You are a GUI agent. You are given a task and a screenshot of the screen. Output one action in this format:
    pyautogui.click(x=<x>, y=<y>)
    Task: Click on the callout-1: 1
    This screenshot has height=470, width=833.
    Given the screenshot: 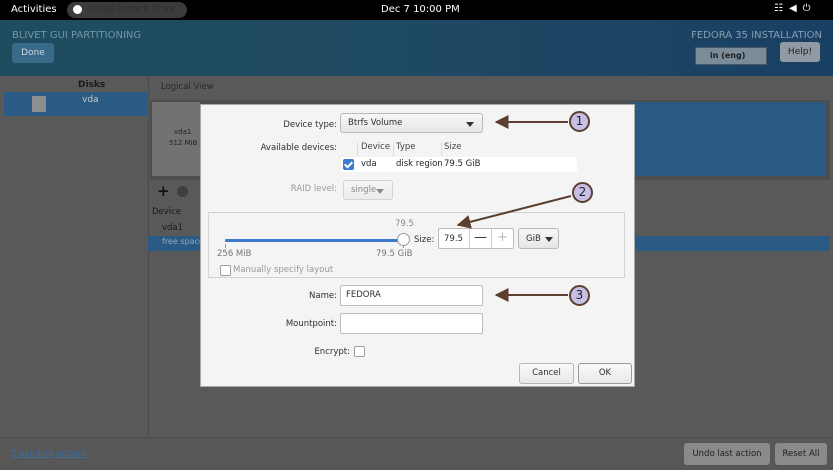 What is the action you would take?
    pyautogui.click(x=579, y=121)
    